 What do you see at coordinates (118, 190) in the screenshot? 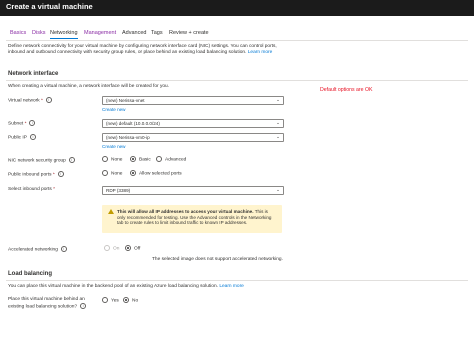
I see `inbound-ports-value: RDP (3389)` at bounding box center [118, 190].